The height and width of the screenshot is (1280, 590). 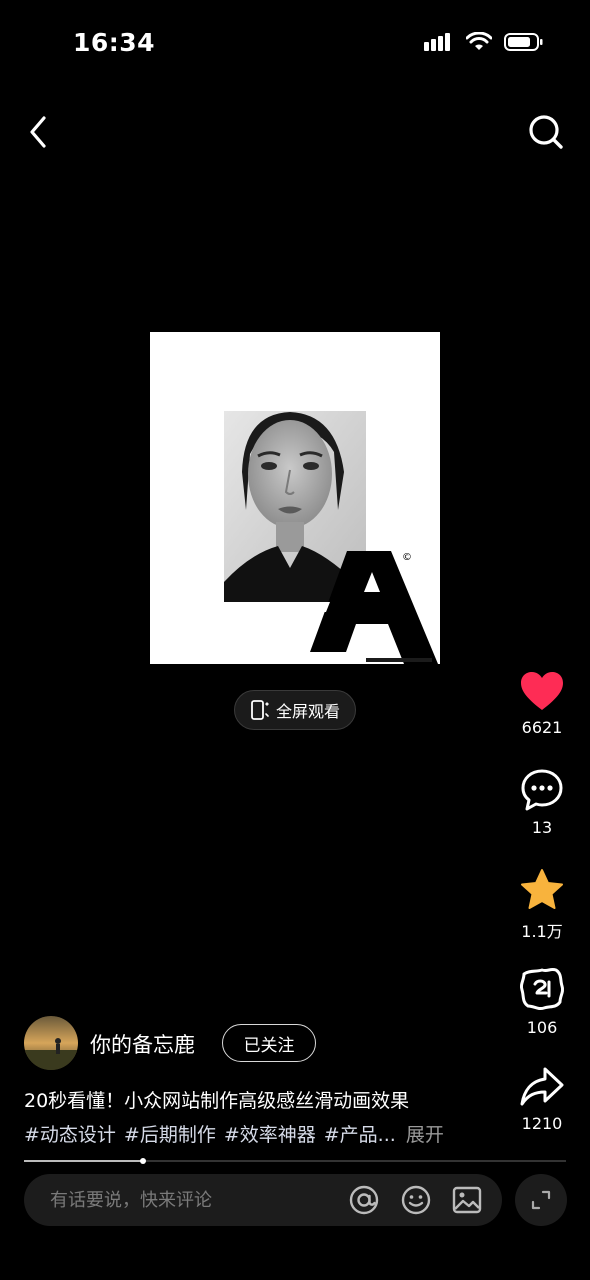 I want to click on at-icon, so click(x=364, y=1200).